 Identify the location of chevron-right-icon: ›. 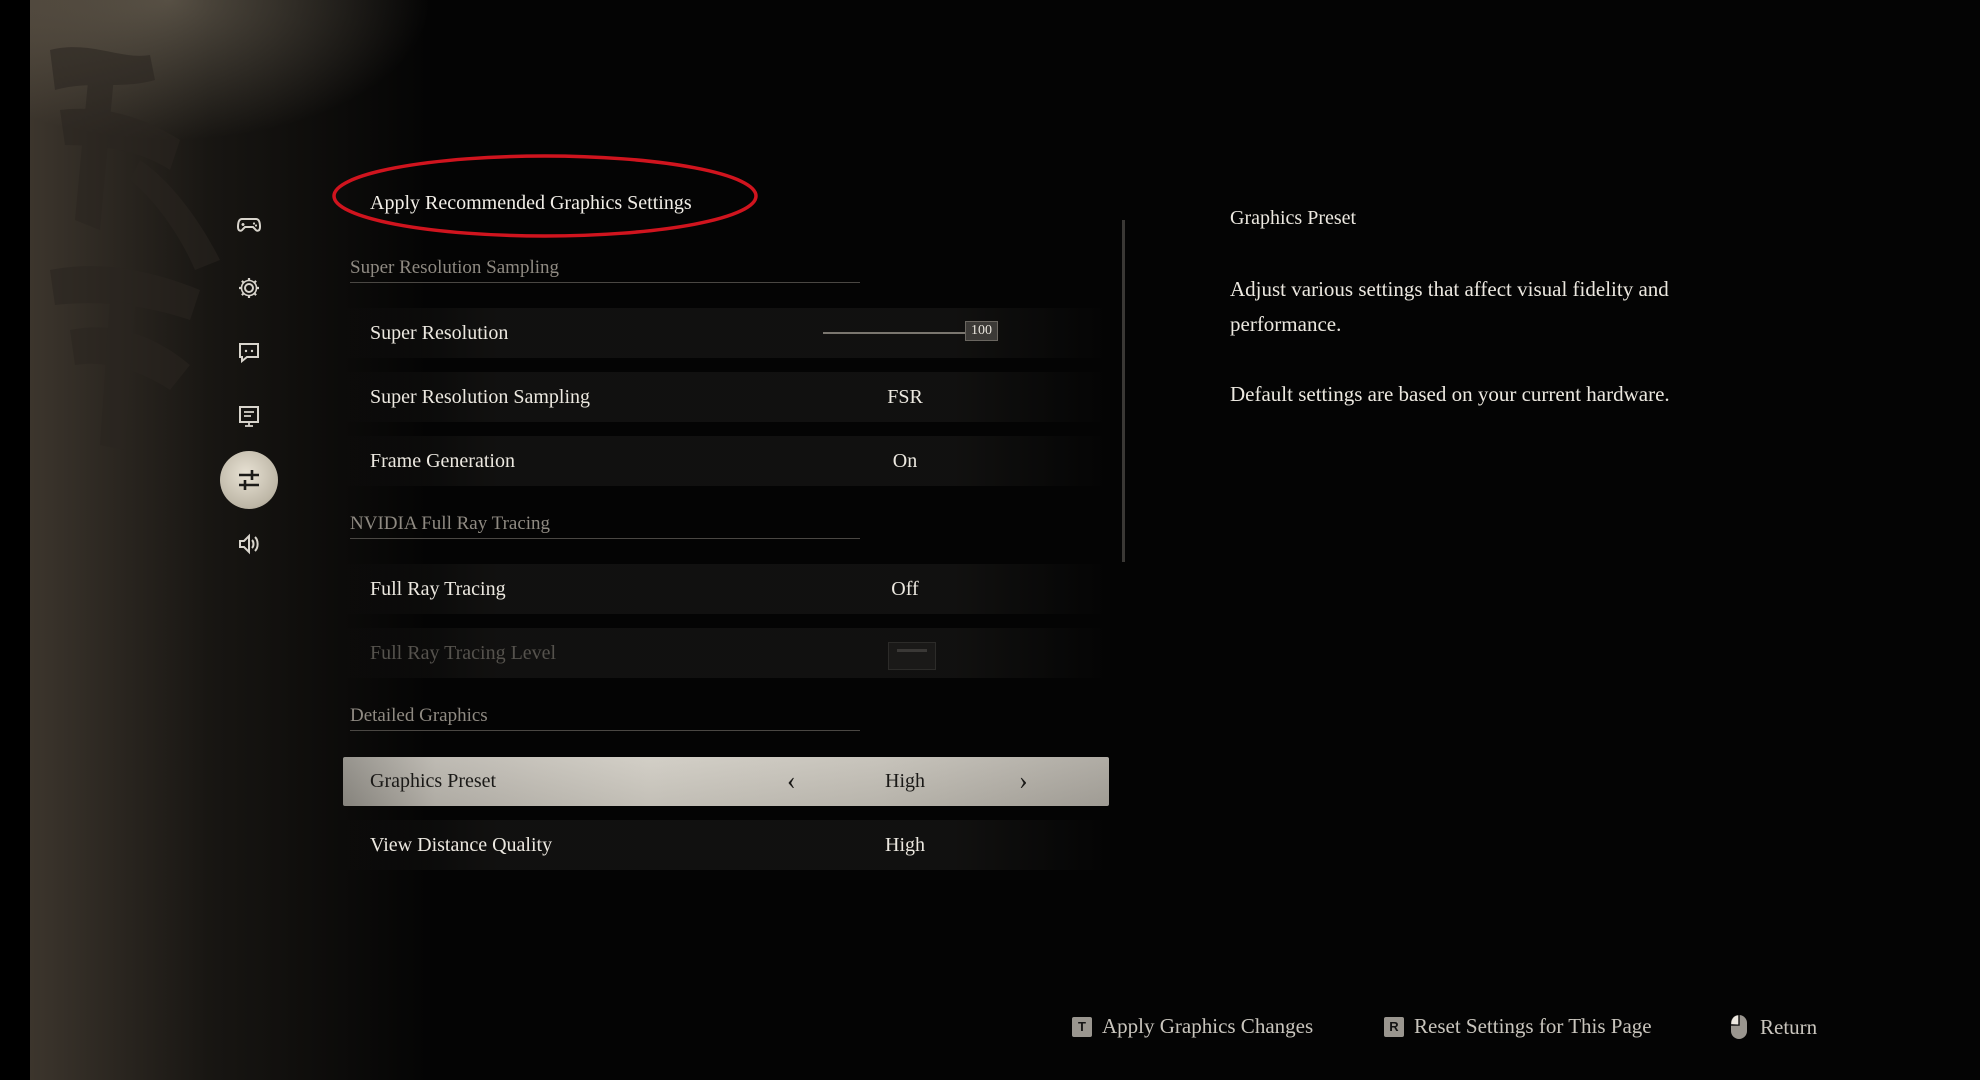
(1023, 781).